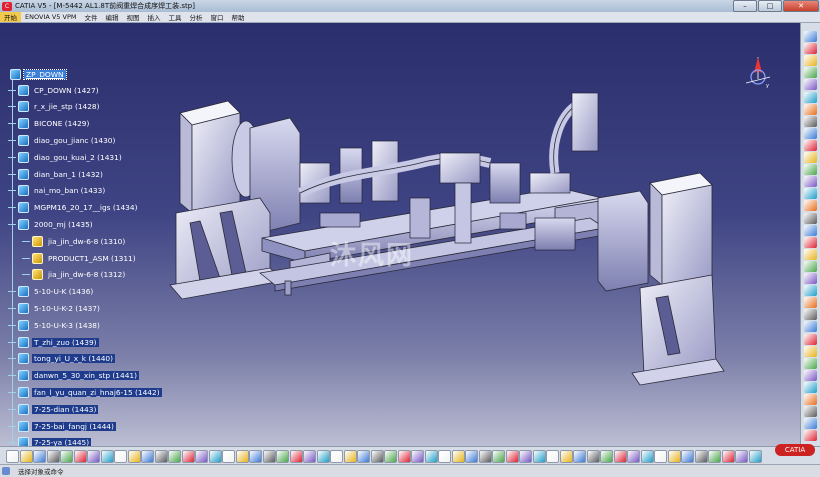 This screenshot has height=477, width=820. What do you see at coordinates (67, 308) in the screenshot?
I see `tree-node-label: 5-10-U-K-2 (1437)` at bounding box center [67, 308].